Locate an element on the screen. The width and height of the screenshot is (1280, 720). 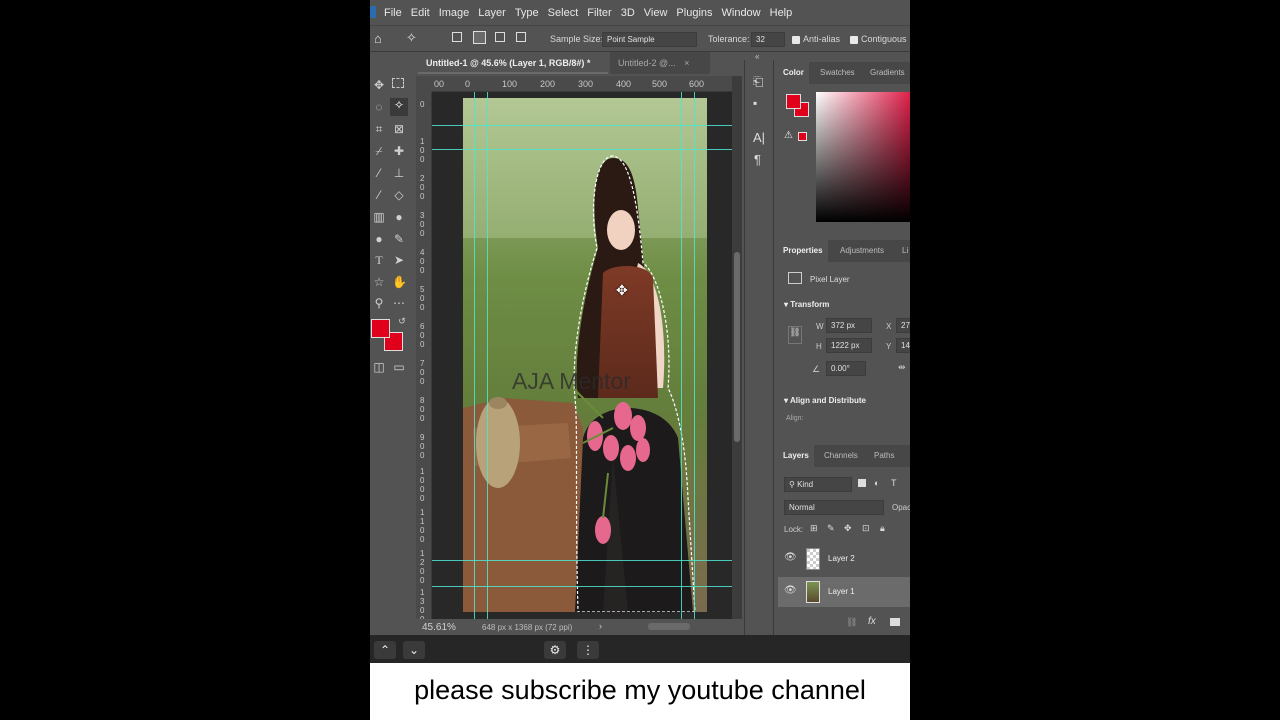
menu-layer: Layer is located at coordinates (492, 13).